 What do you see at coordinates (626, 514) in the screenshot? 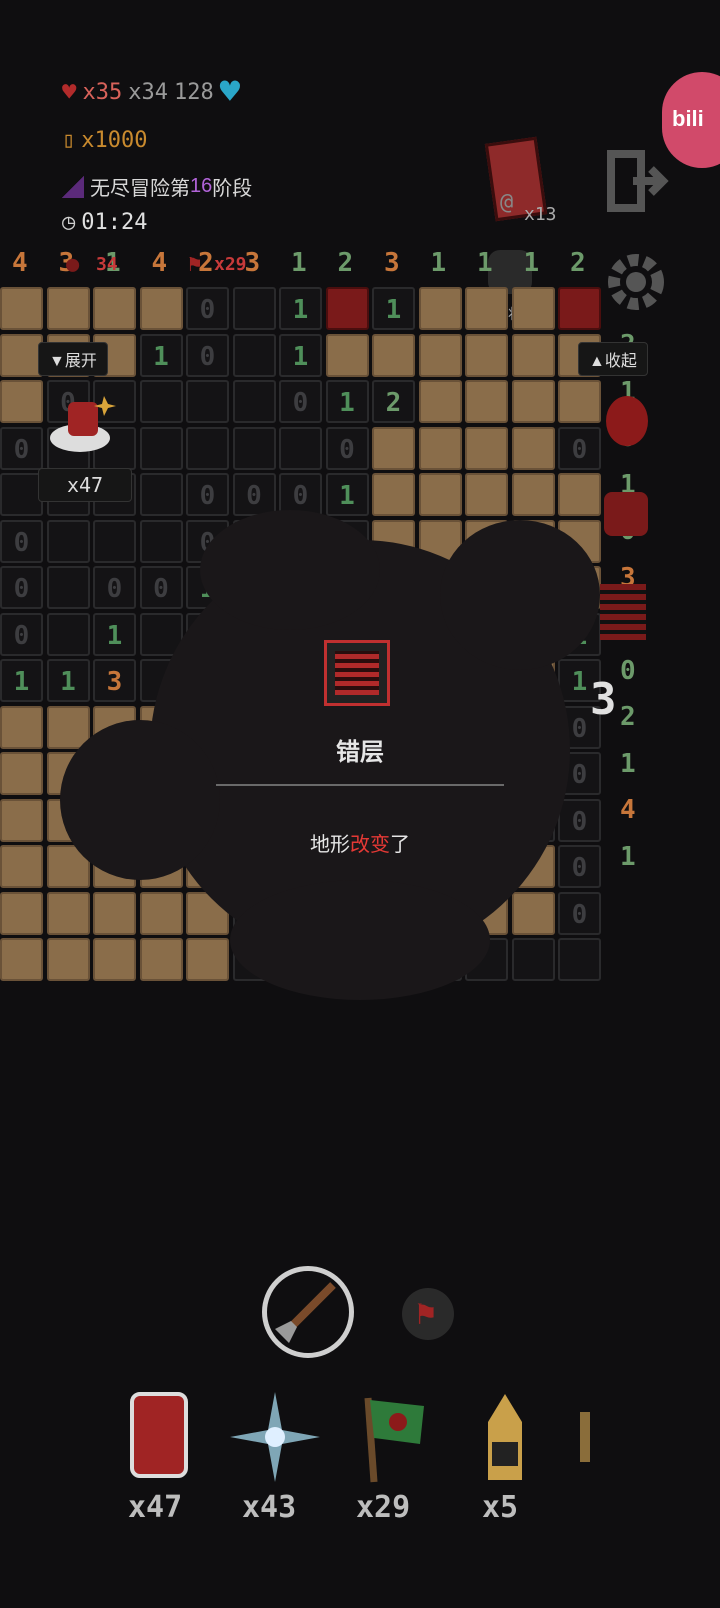
I see `red-shield-icon` at bounding box center [626, 514].